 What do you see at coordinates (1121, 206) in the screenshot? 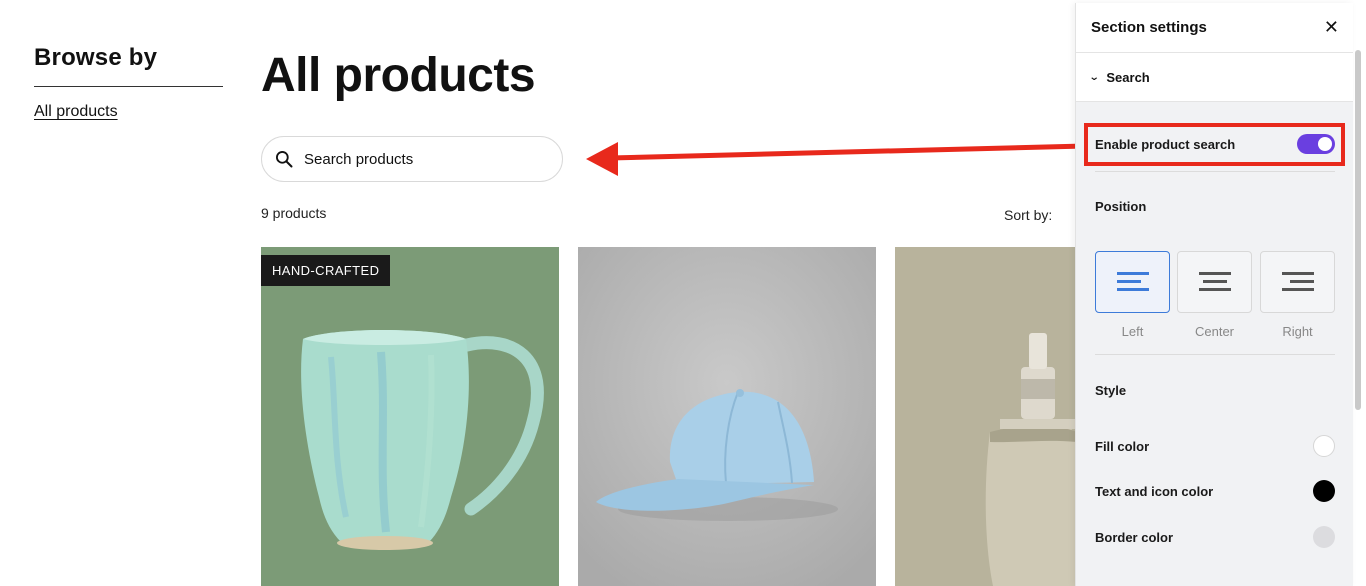
I see `position-heading: Position` at bounding box center [1121, 206].